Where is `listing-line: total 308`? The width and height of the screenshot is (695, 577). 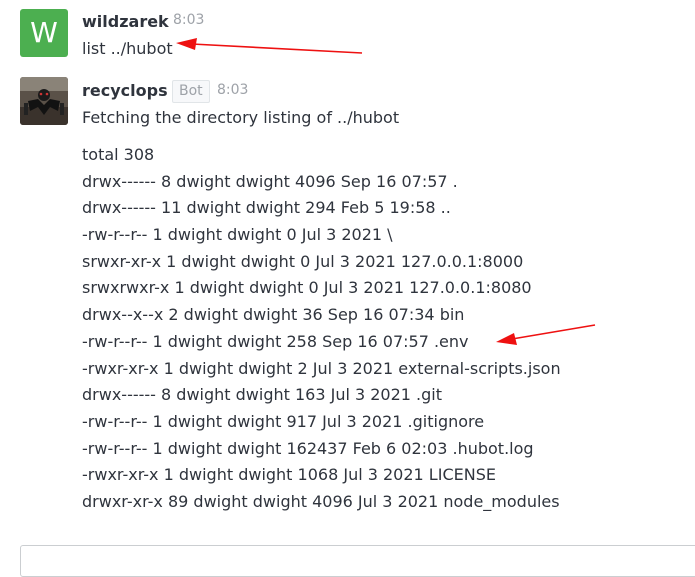 listing-line: total 308 is located at coordinates (118, 154).